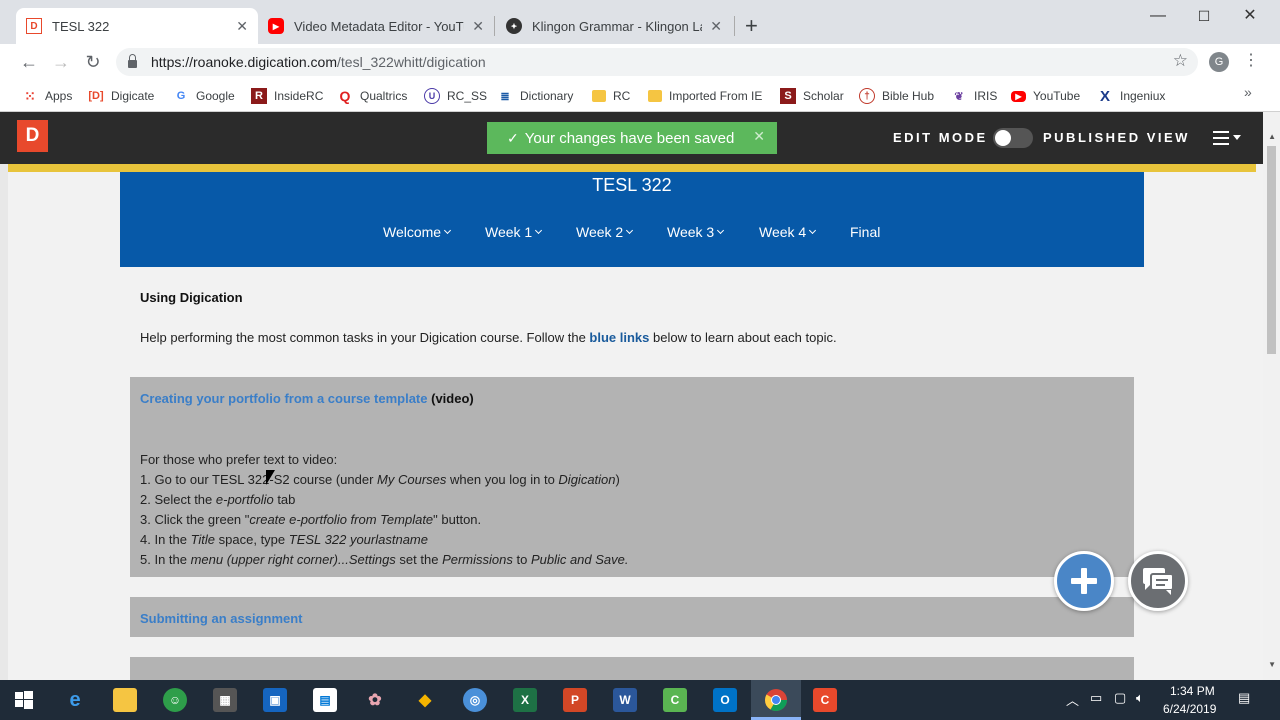  Describe the element at coordinates (137, 26) in the screenshot. I see `tab-tesl-322: D TESL 322 ✕` at that location.